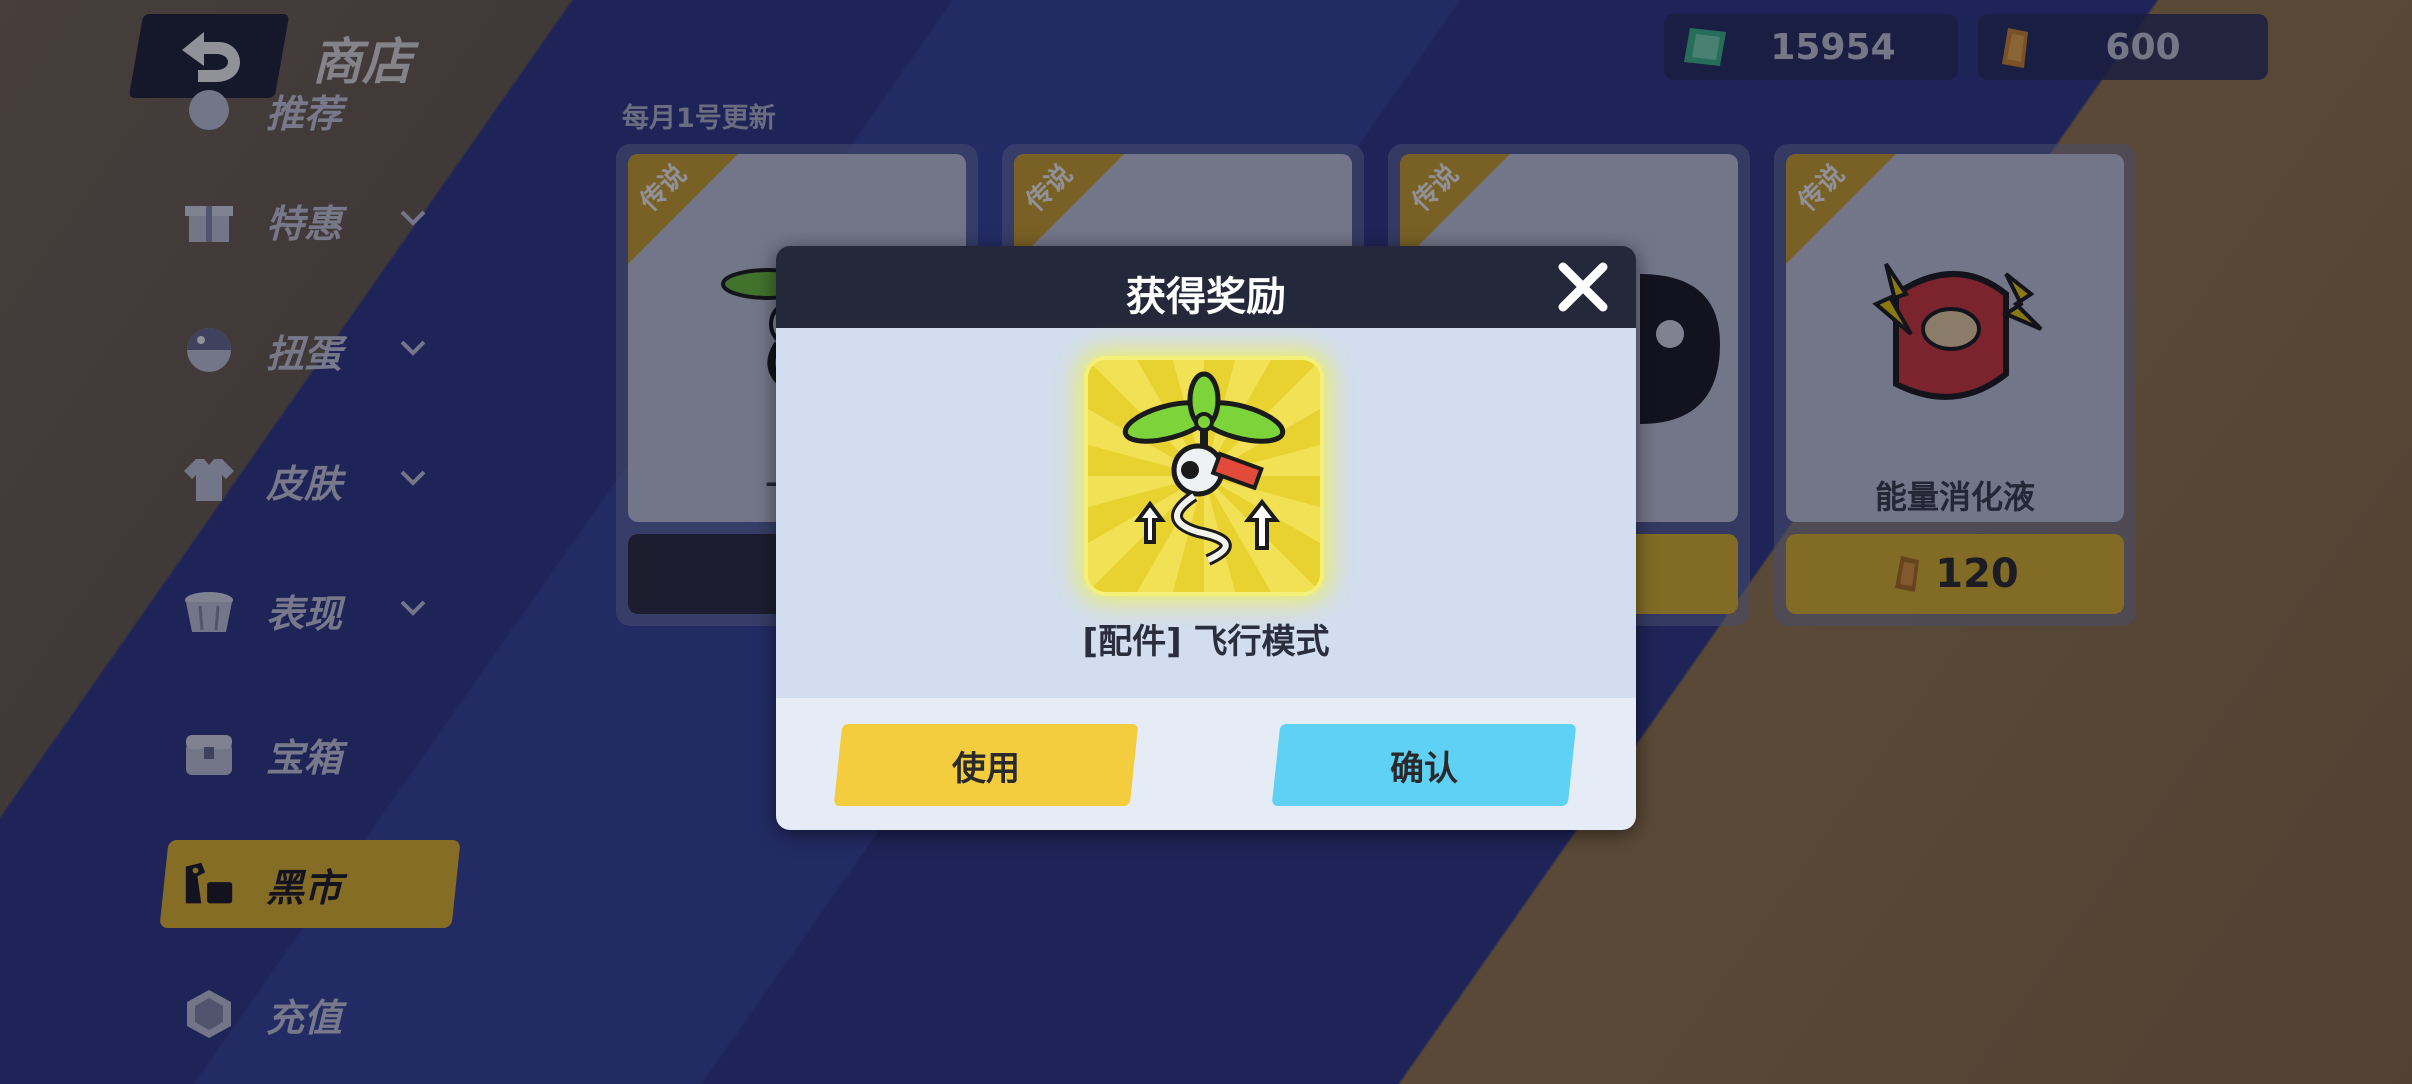  I want to click on reward-item-name: [配件] 飞行模式, so click(1206, 642).